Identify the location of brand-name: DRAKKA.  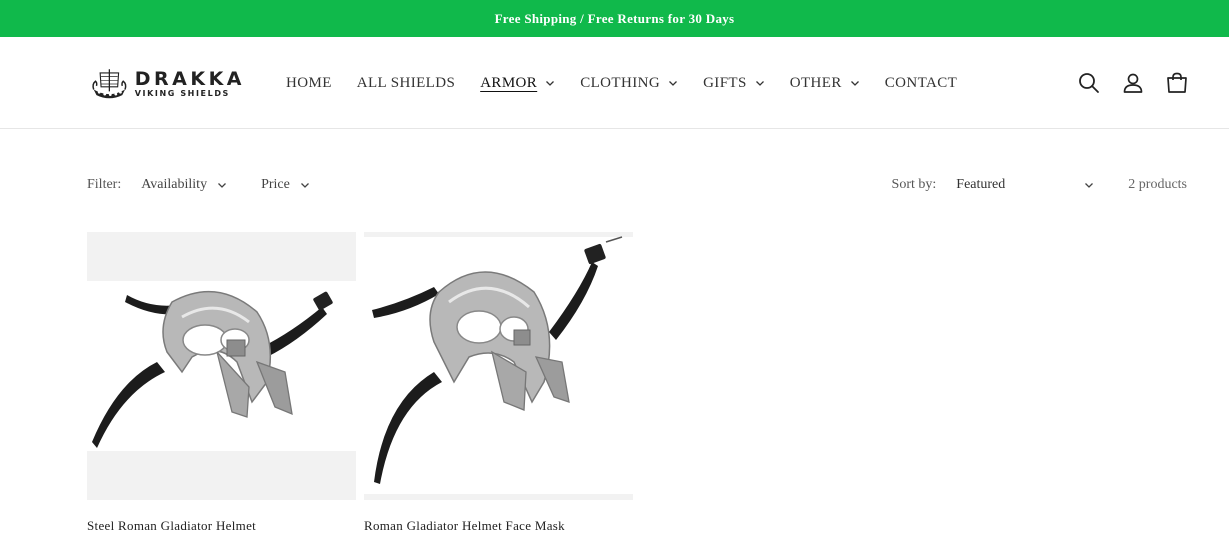
(189, 79).